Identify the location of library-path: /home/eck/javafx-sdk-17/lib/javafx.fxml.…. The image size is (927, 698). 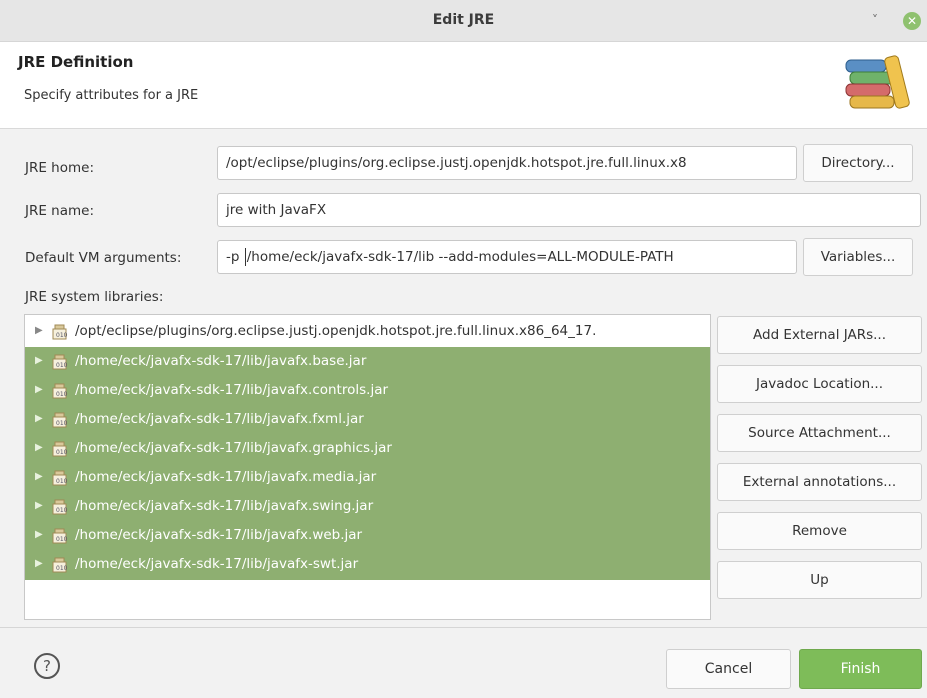
(219, 419).